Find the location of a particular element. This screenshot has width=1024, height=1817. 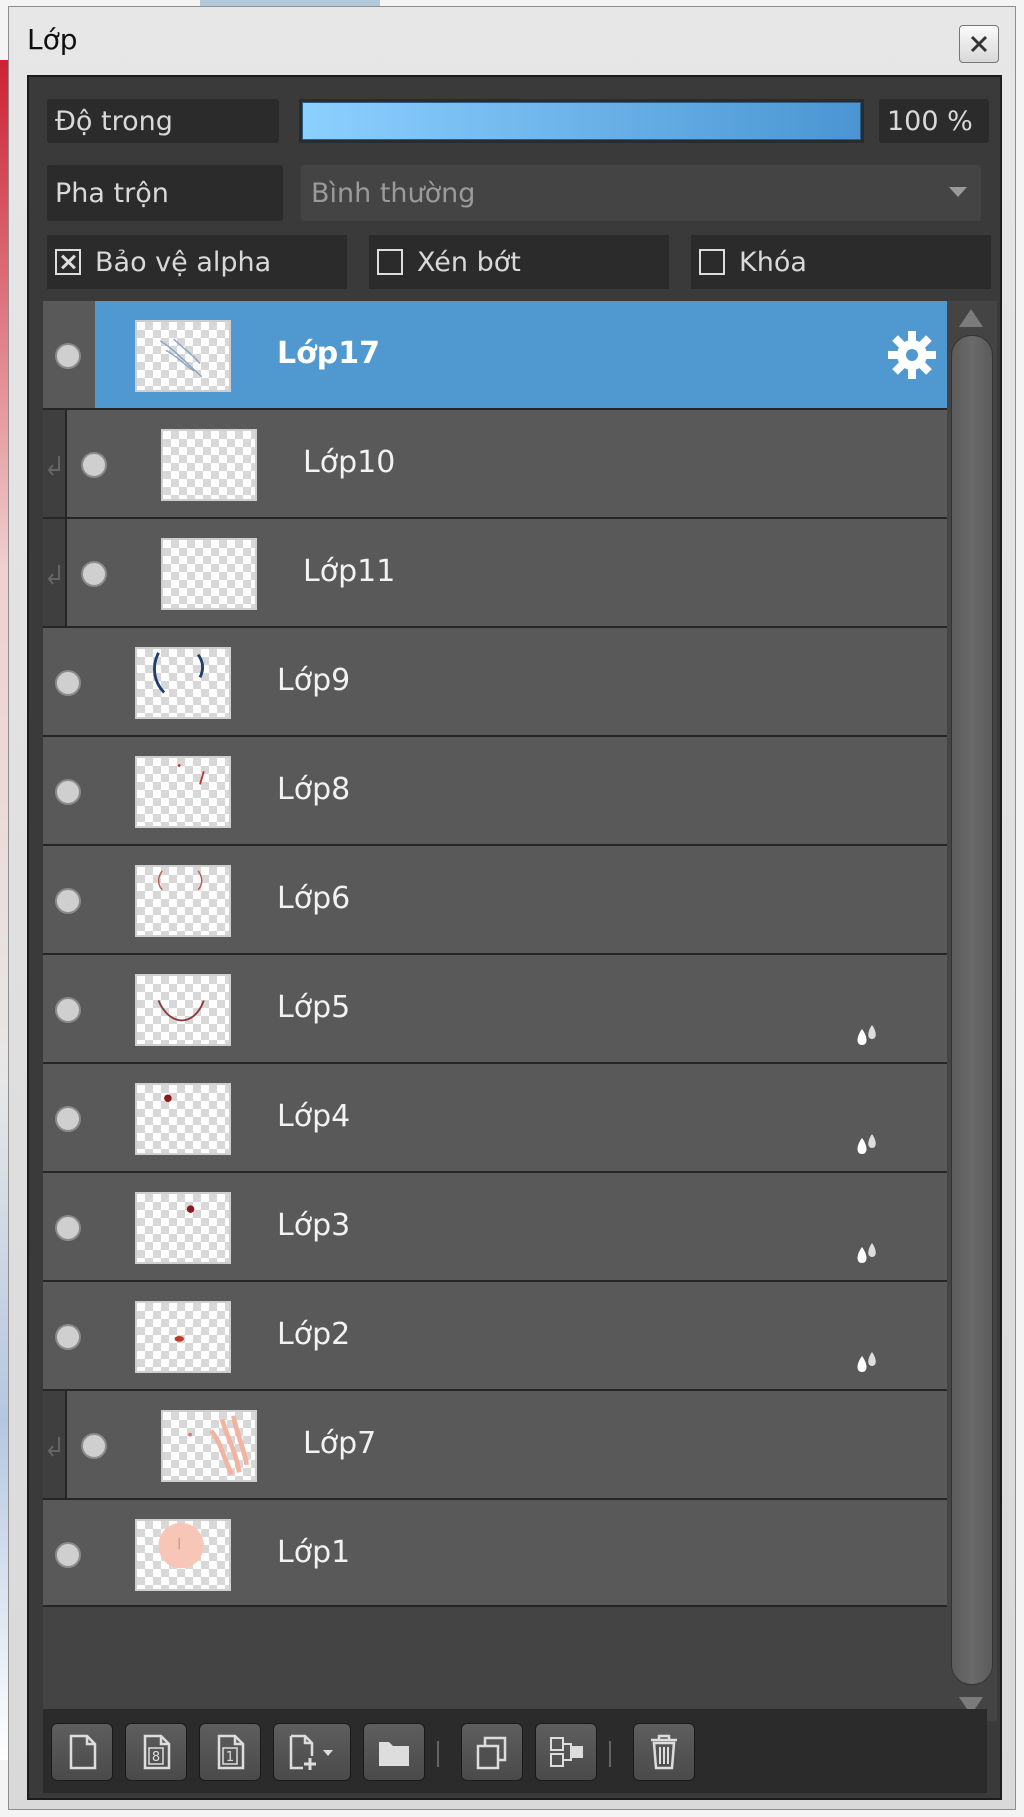

new-folder-icon is located at coordinates (394, 1754).